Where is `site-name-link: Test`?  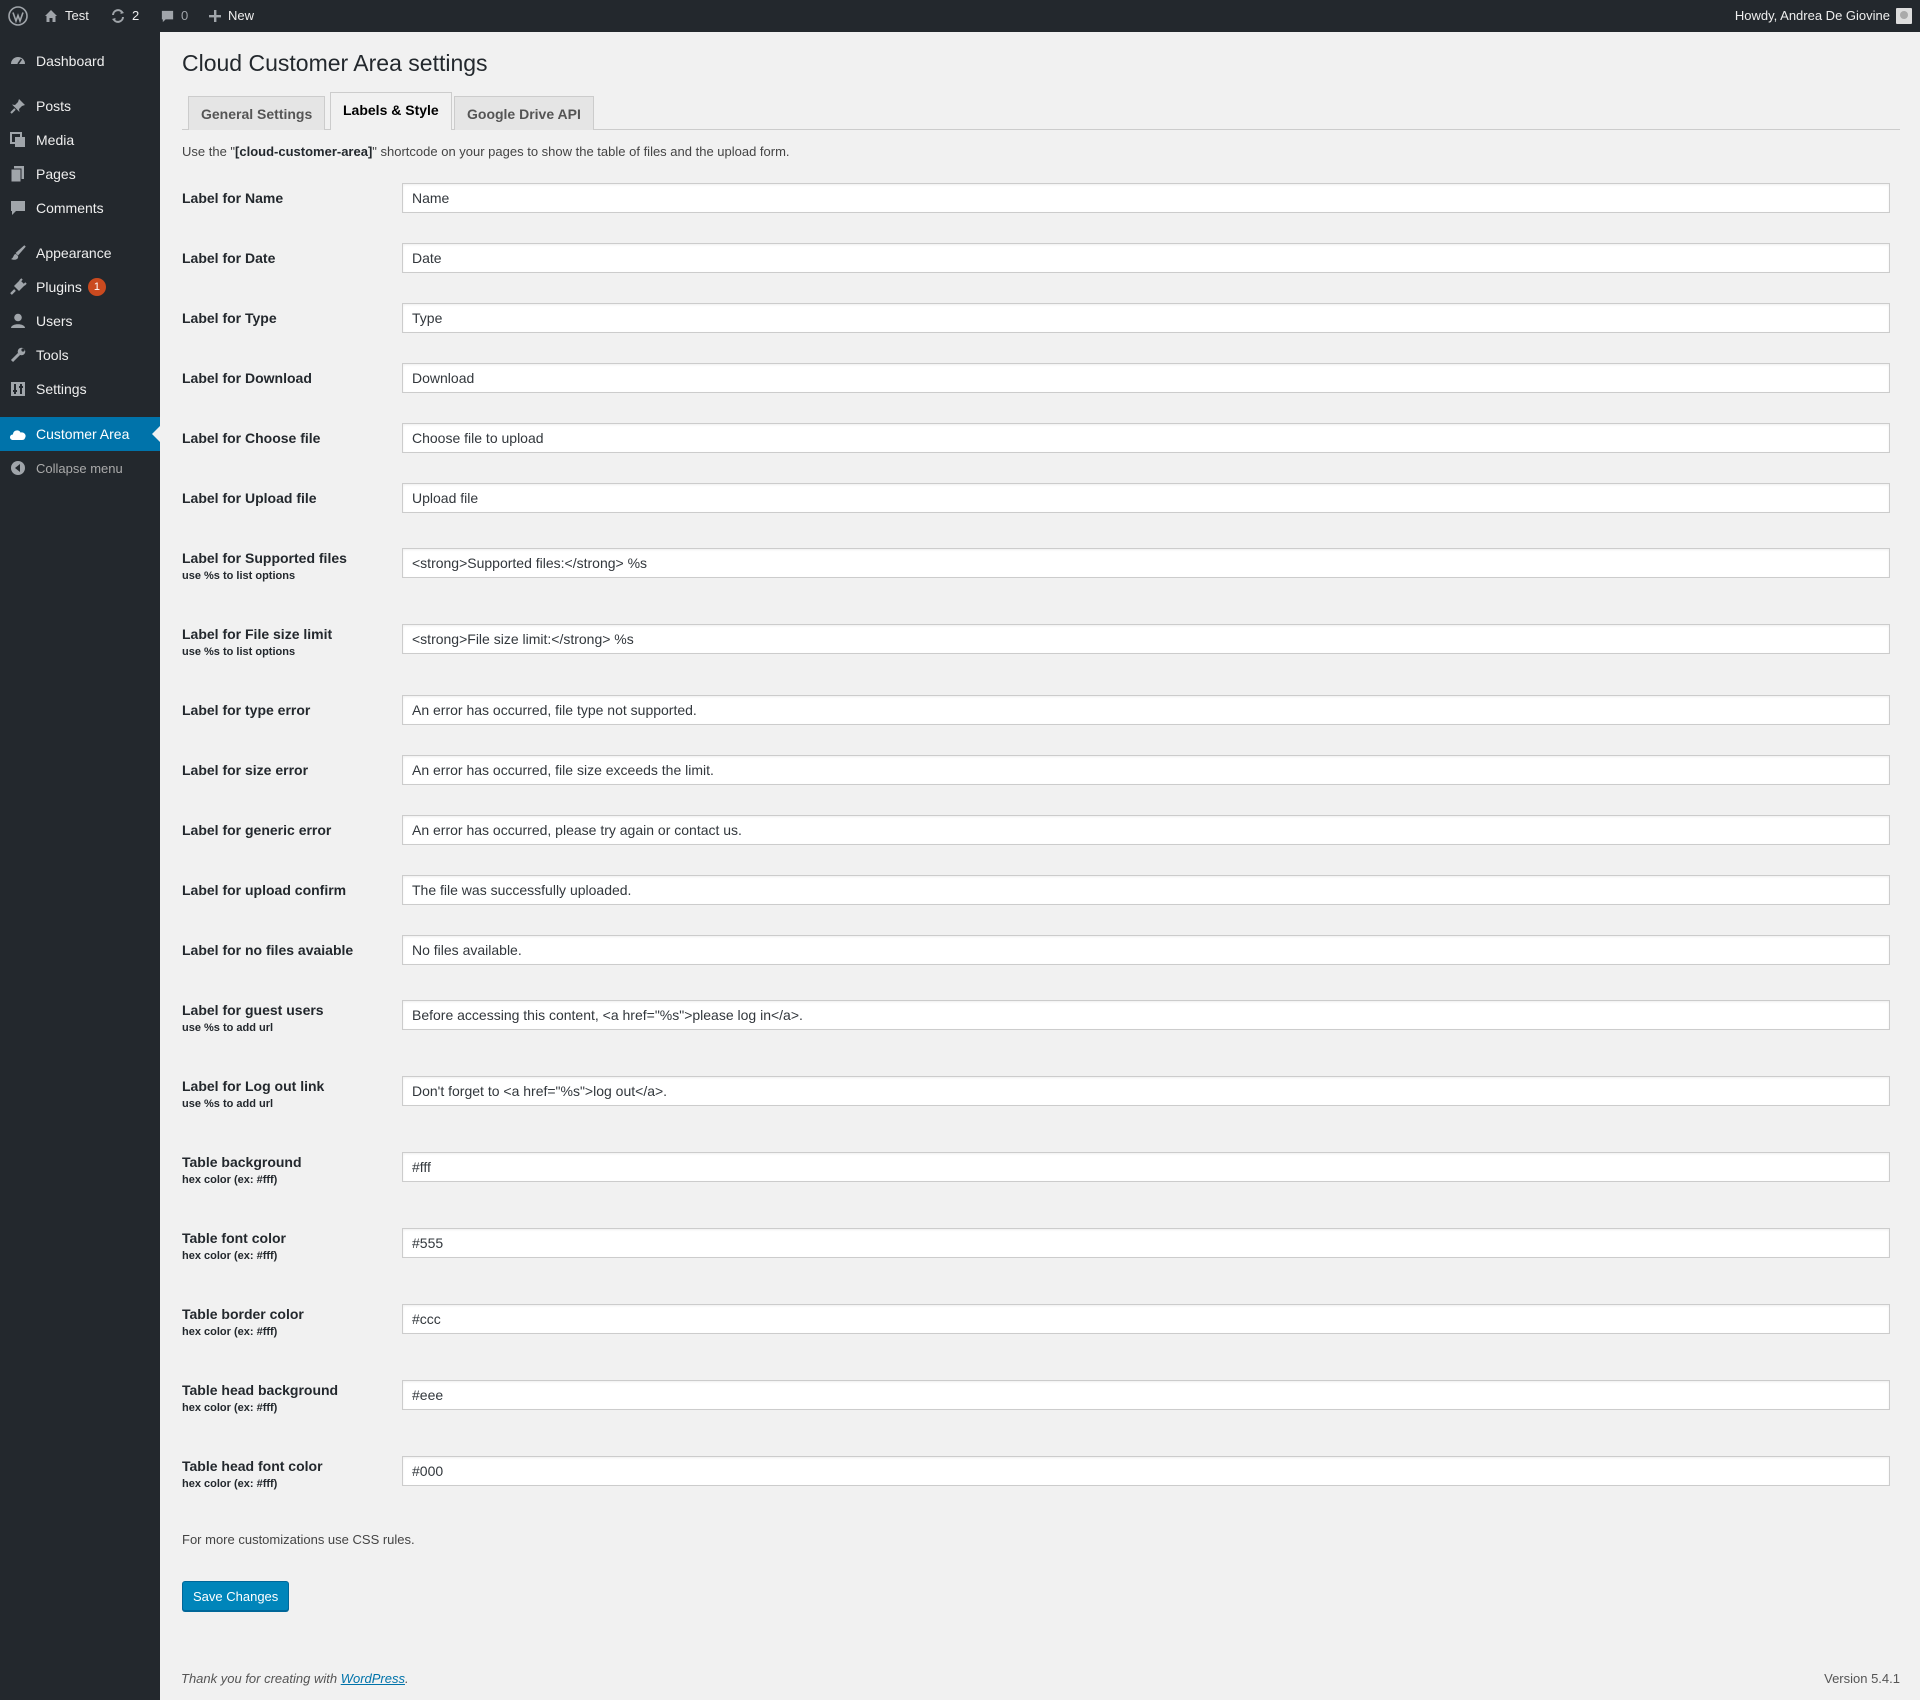
site-name-link: Test is located at coordinates (66, 16).